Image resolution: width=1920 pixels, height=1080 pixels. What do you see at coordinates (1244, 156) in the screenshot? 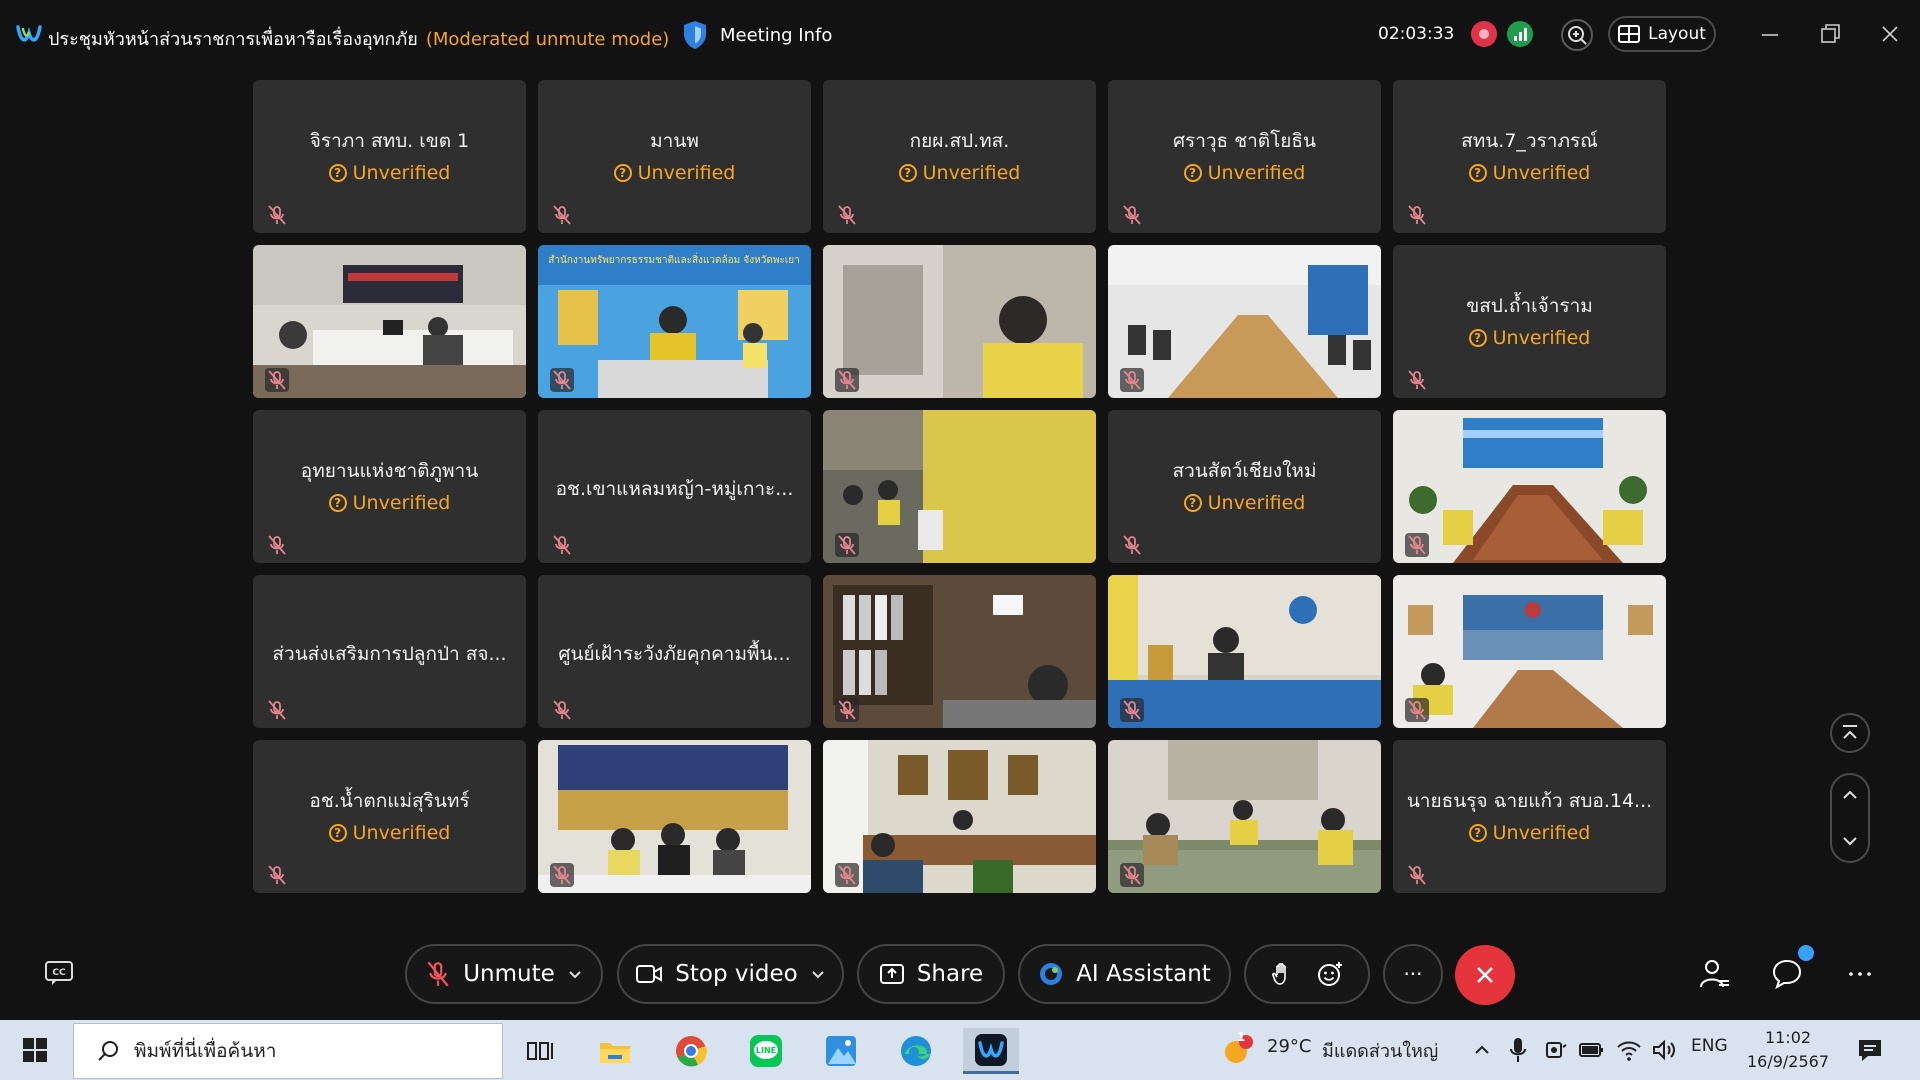
I see `participant-tile: ศราวุธ ชาติโยธิน ? Unverified` at bounding box center [1244, 156].